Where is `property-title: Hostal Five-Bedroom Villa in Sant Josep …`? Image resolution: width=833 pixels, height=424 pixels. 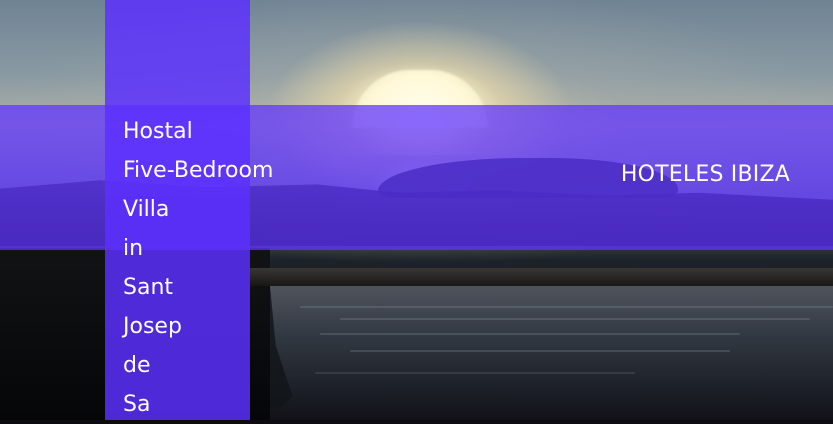
property-title: Hostal Five-Bedroom Villa in Sant Josep … is located at coordinates (198, 268).